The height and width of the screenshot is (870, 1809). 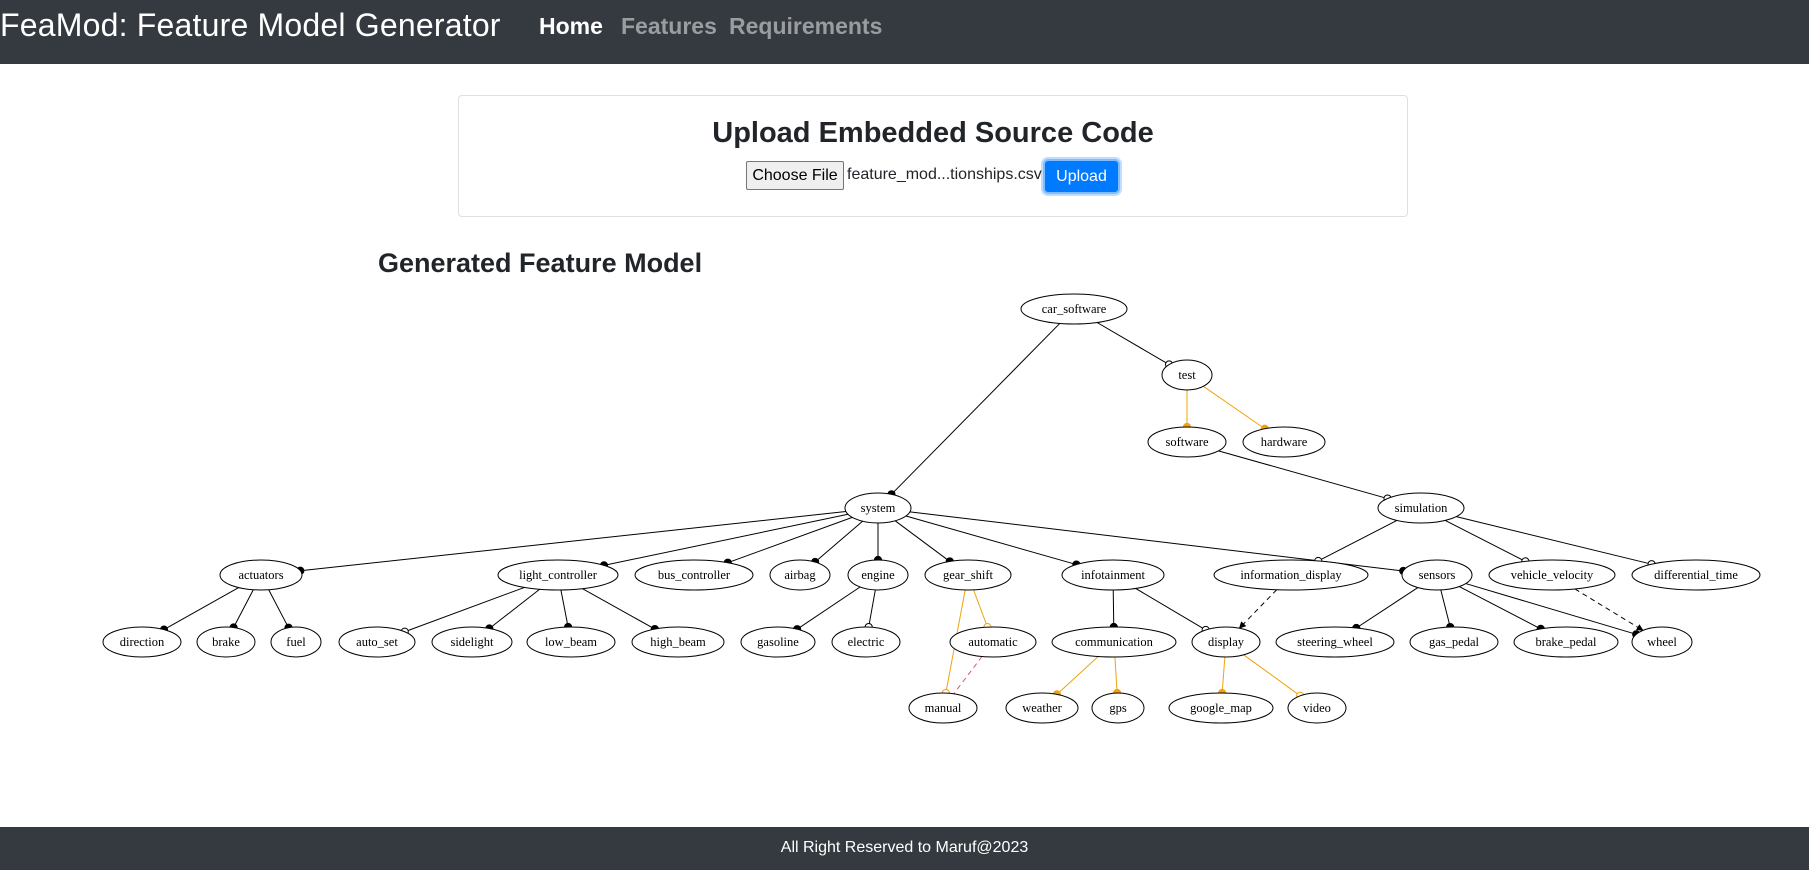 I want to click on feature-node-light_controller: light_controller, so click(x=558, y=575).